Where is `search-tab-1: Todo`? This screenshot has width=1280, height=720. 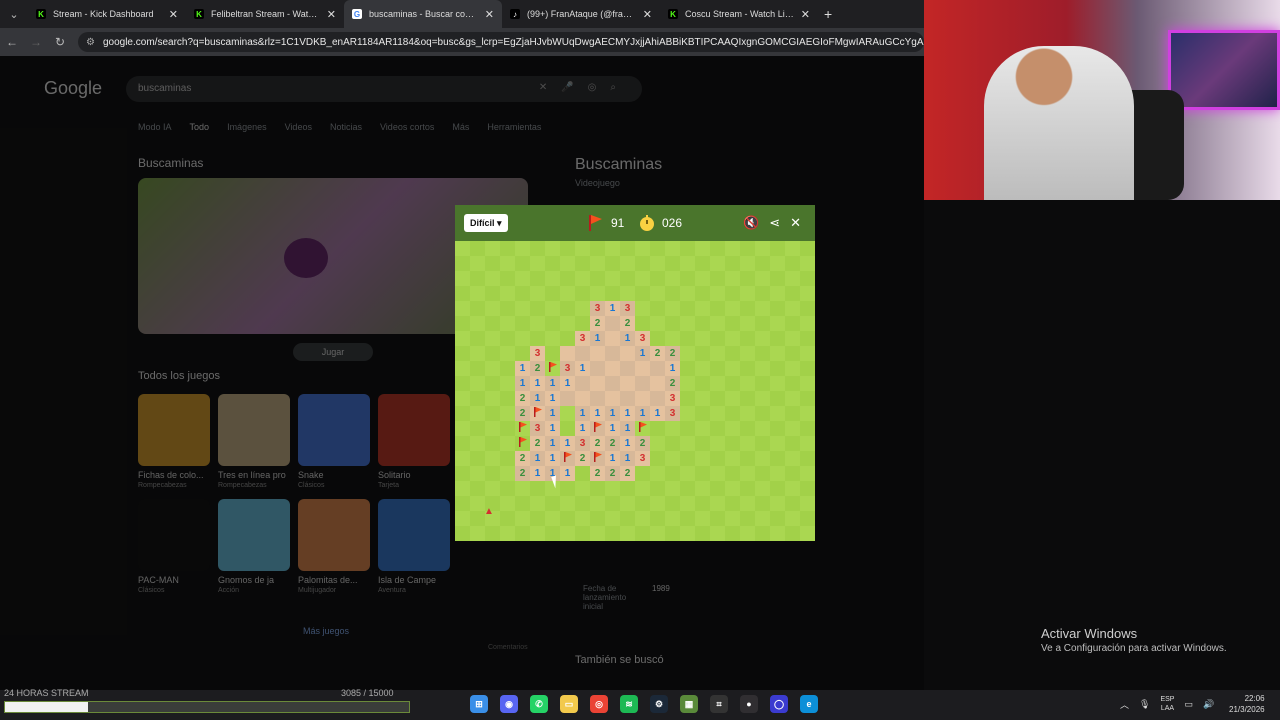 search-tab-1: Todo is located at coordinates (200, 127).